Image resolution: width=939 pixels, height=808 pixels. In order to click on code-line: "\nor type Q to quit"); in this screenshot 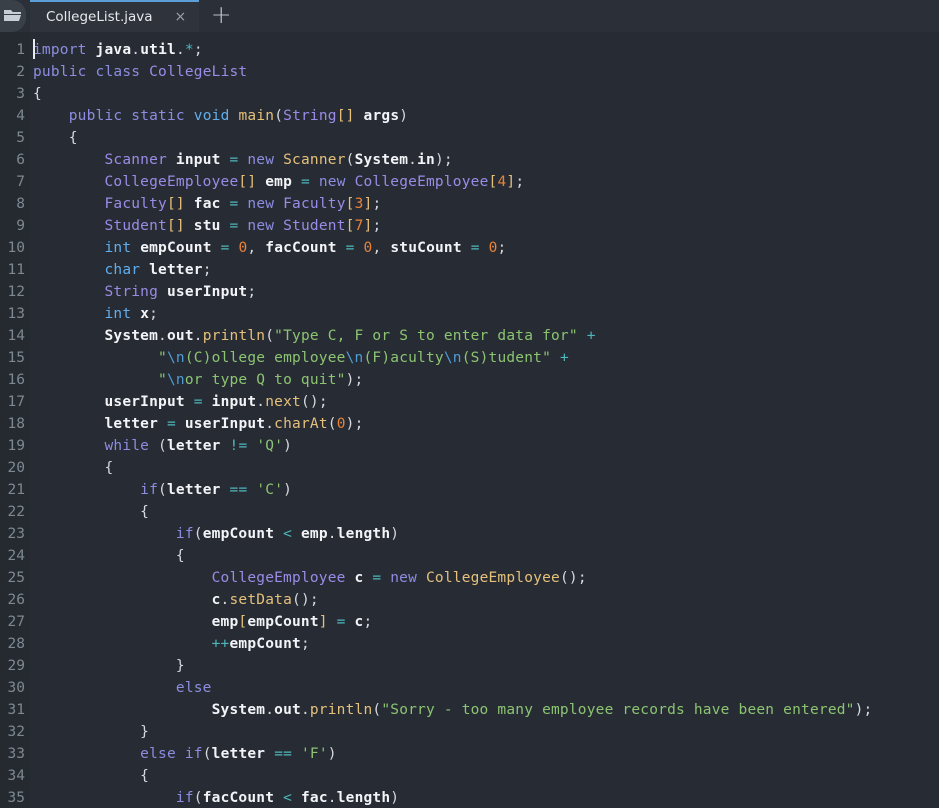, I will do `click(486, 380)`.